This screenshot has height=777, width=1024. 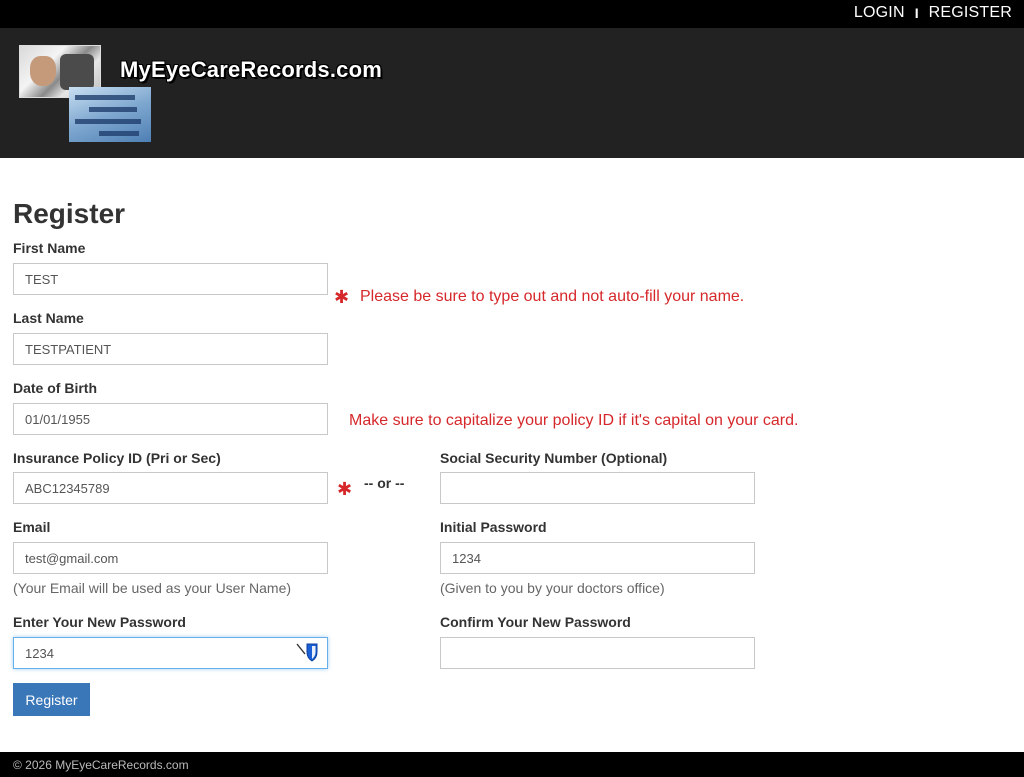 I want to click on login-link: LOGIN, so click(x=879, y=13).